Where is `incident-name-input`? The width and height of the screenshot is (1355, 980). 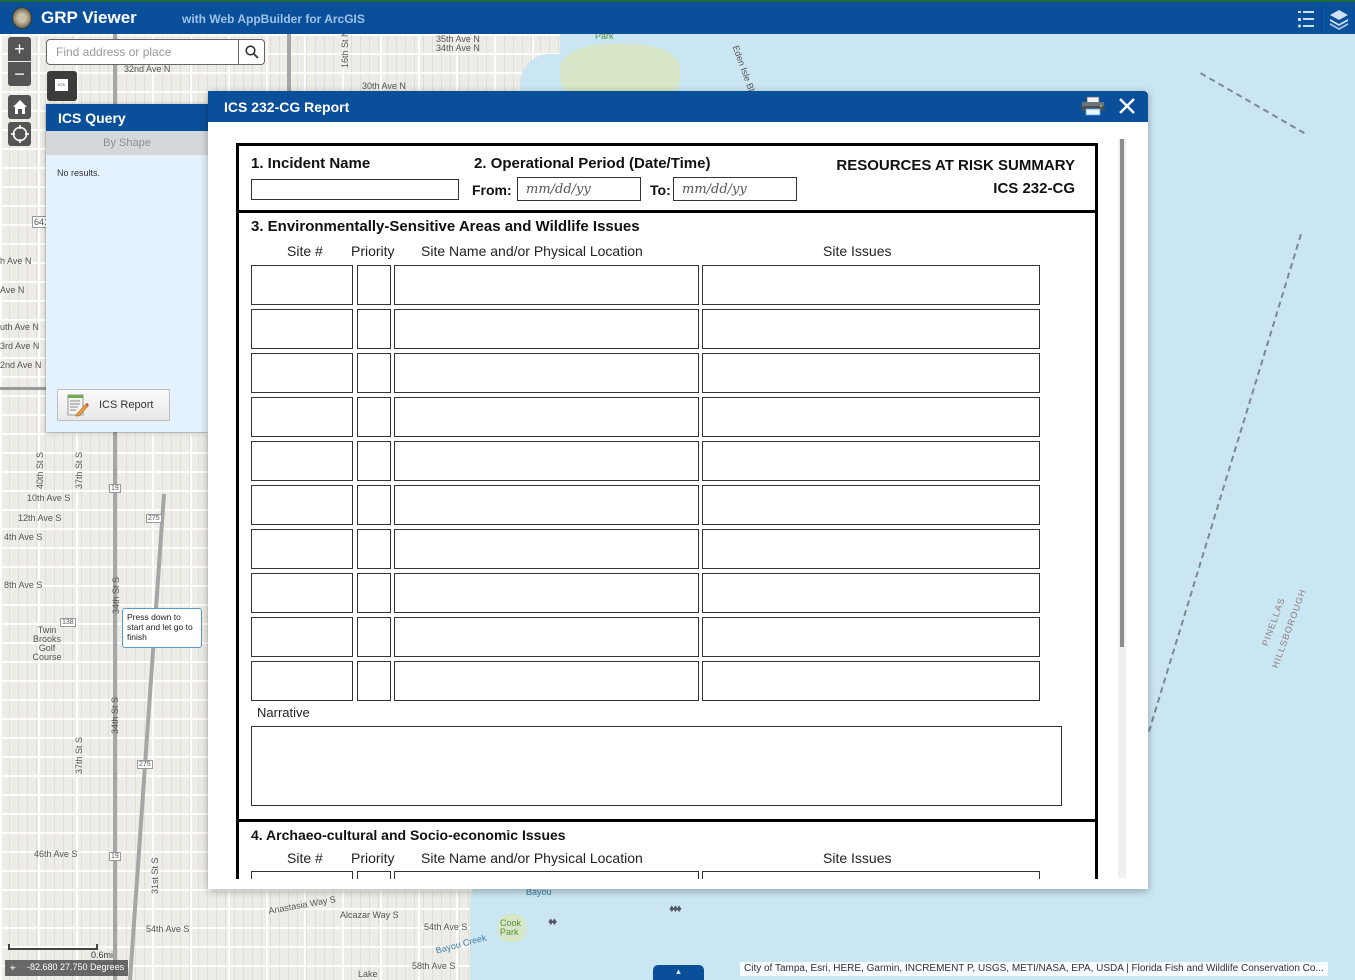
incident-name-input is located at coordinates (355, 189).